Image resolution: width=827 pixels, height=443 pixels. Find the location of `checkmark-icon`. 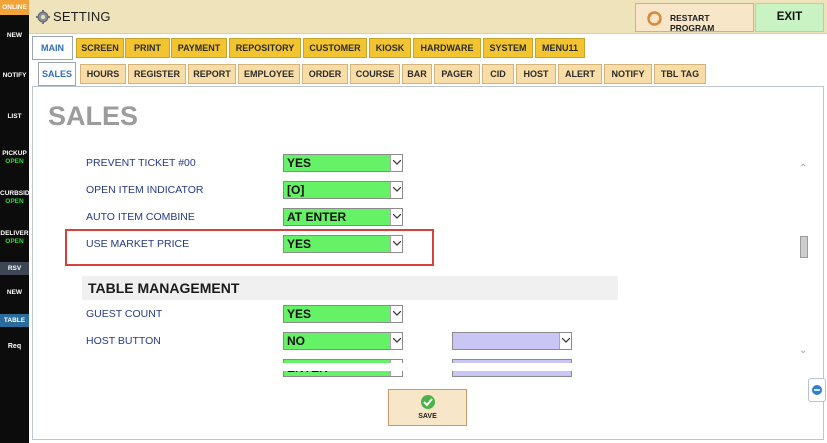

checkmark-icon is located at coordinates (428, 402).